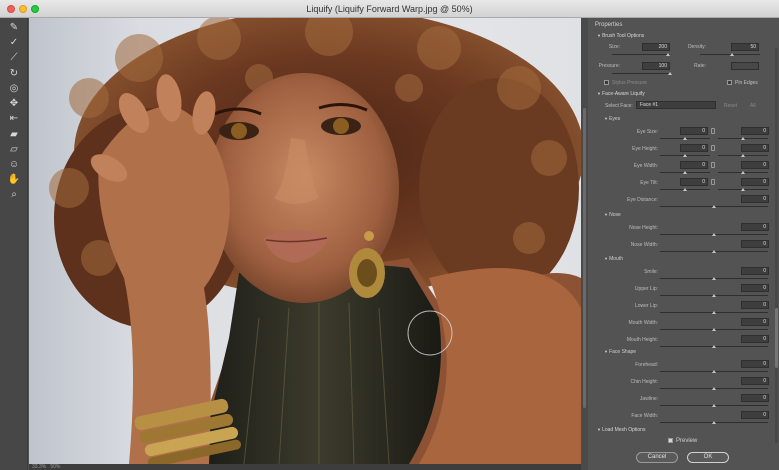 This screenshot has height=470, width=779. I want to click on upper-lip-knob, so click(714, 295).